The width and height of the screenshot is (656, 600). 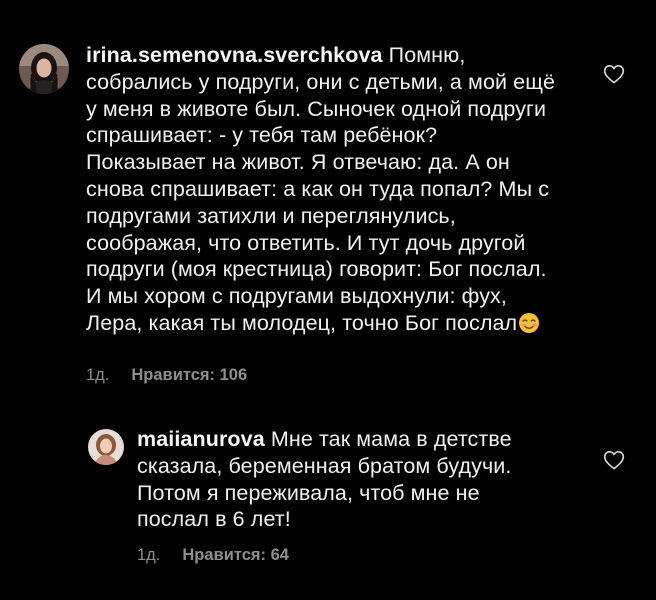 I want to click on smiling-face-with-blush-emoji-icon, so click(x=529, y=323).